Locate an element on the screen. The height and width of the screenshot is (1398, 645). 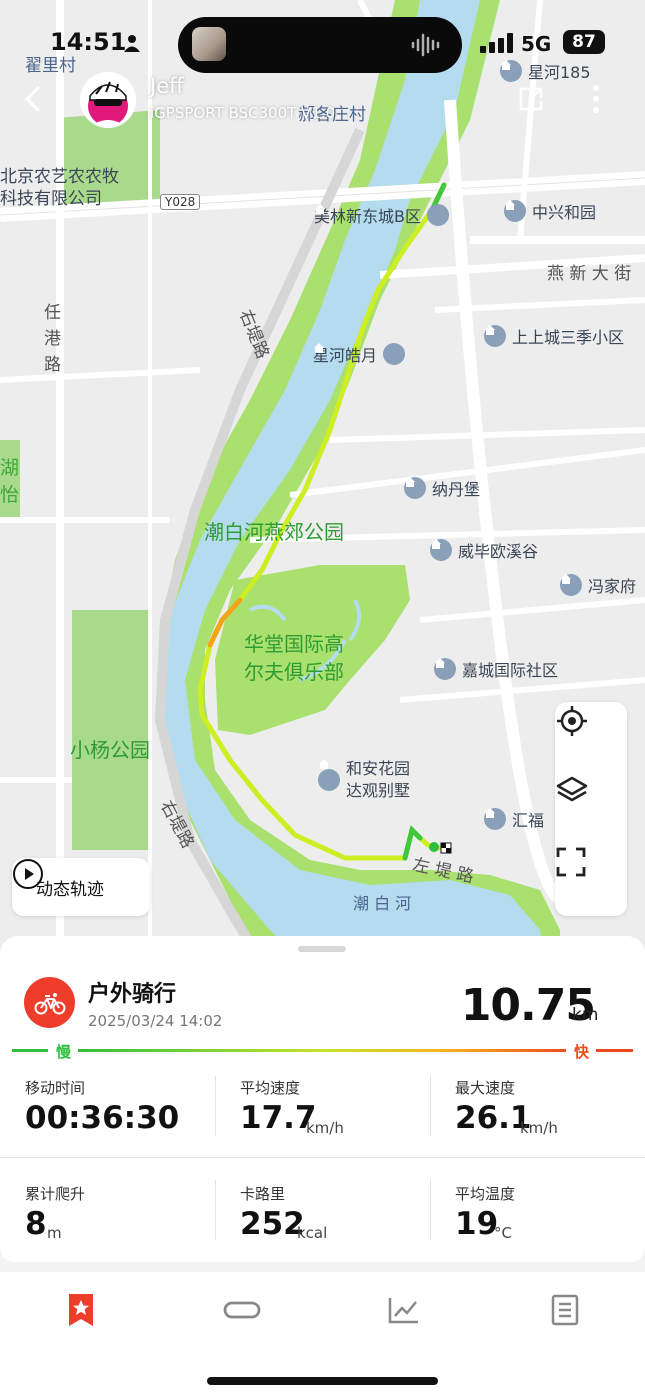
poi-label: 达观别墅 is located at coordinates (378, 790).